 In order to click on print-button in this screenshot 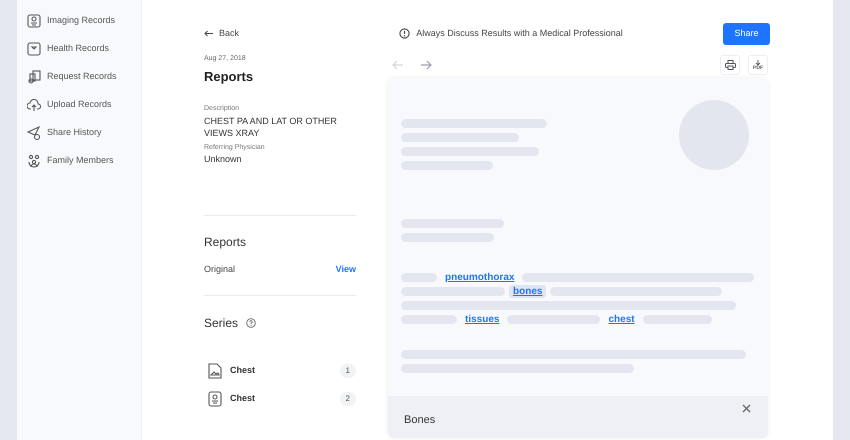, I will do `click(730, 65)`.